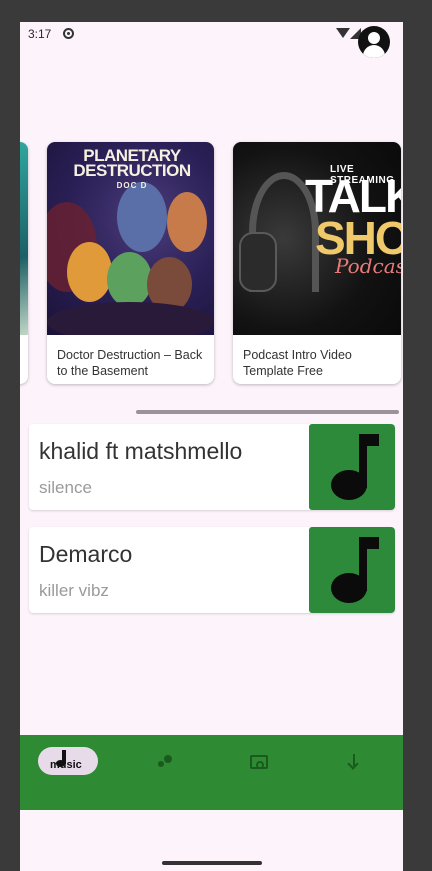  Describe the element at coordinates (130, 238) in the screenshot. I see `card-cover-image: Planetary Destruction DOC D` at that location.